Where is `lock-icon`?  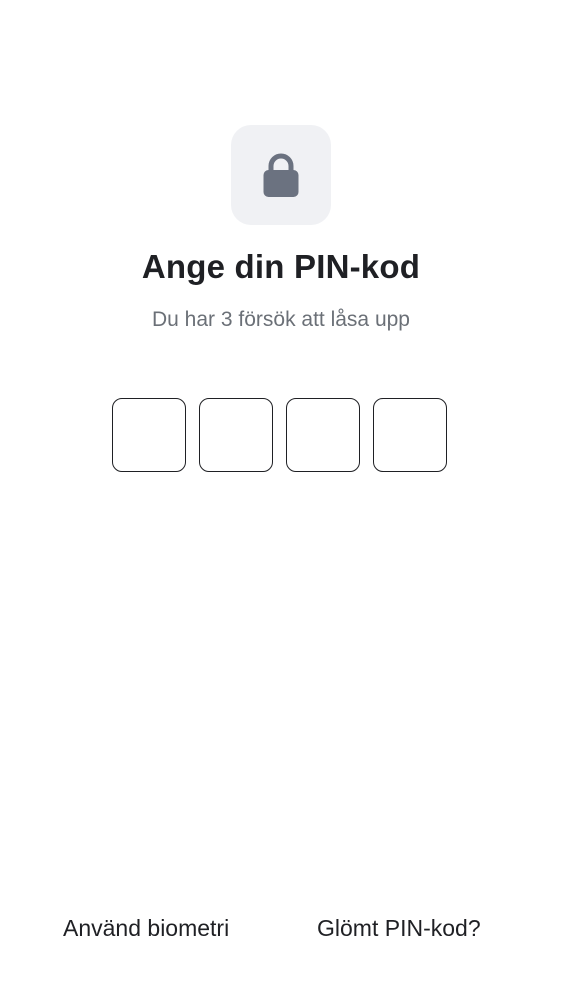 lock-icon is located at coordinates (281, 175).